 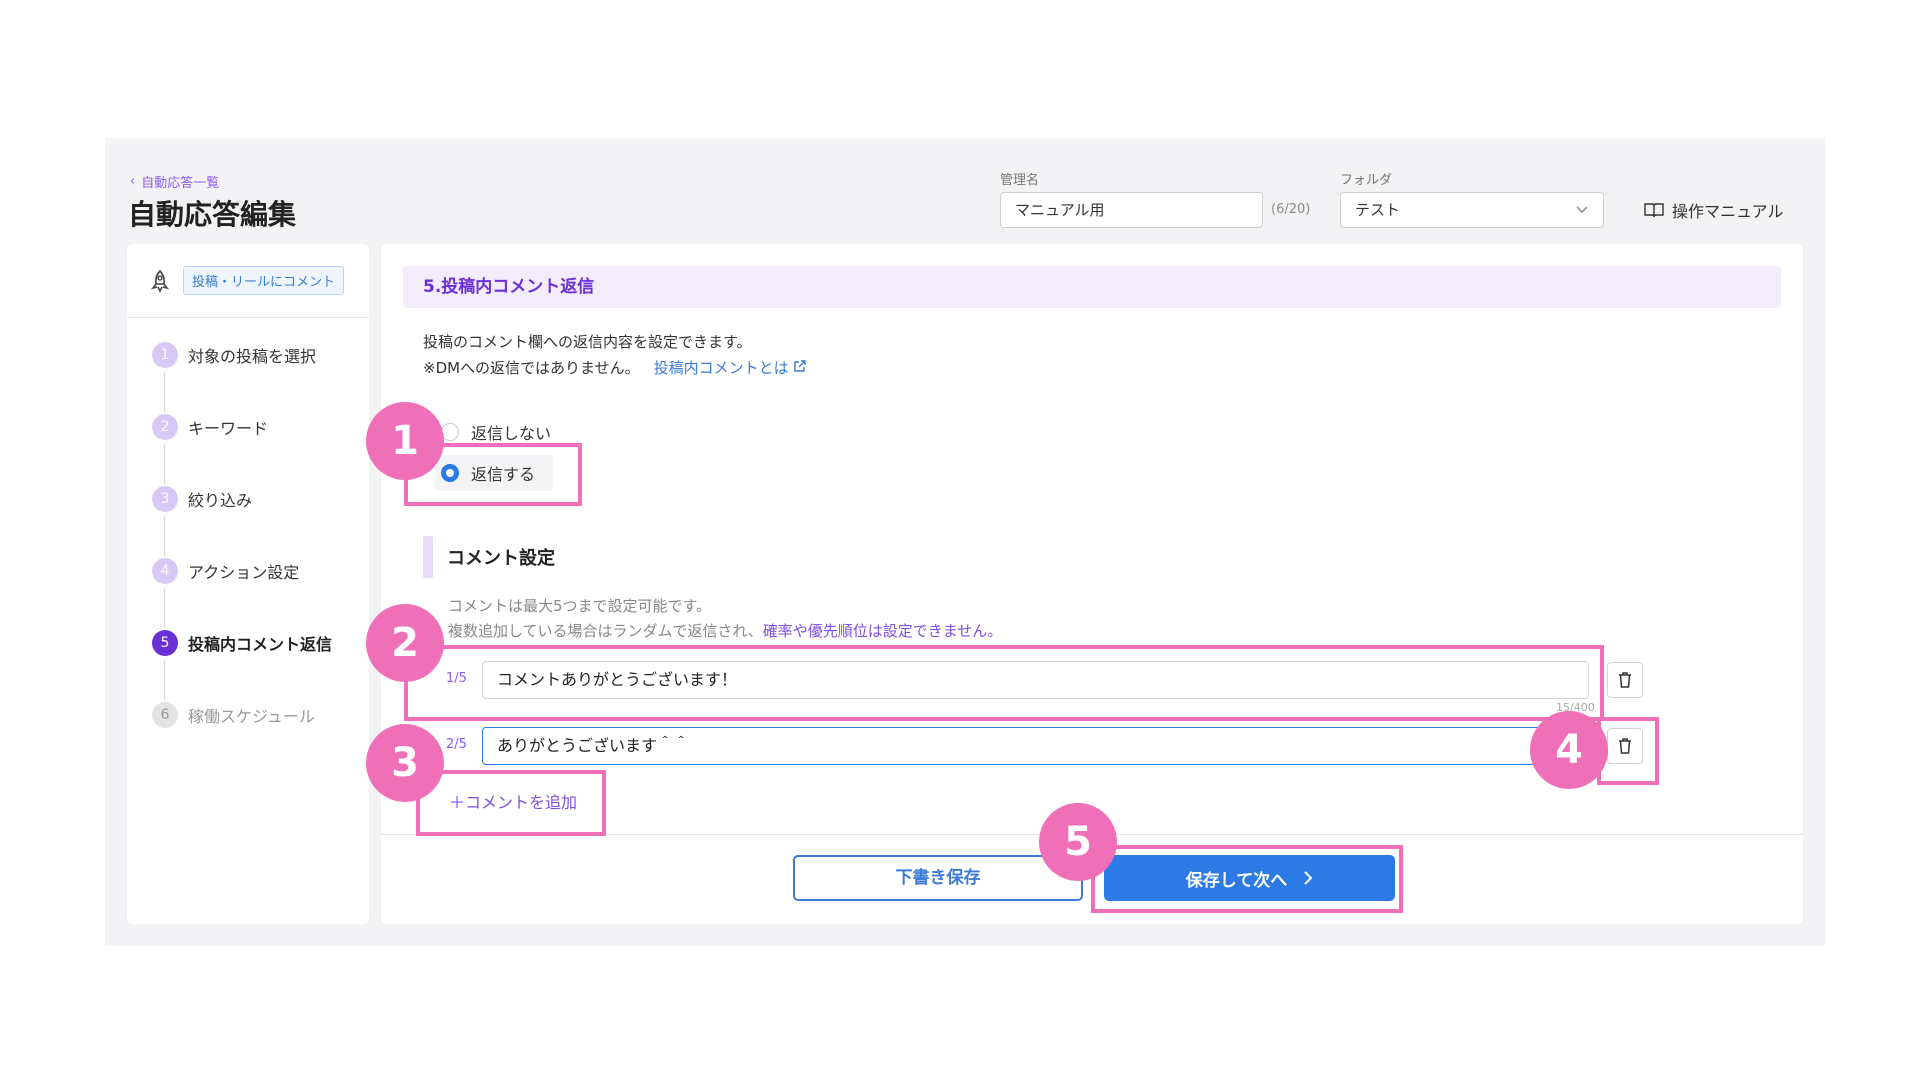 What do you see at coordinates (800, 366) in the screenshot?
I see `external-link-icon` at bounding box center [800, 366].